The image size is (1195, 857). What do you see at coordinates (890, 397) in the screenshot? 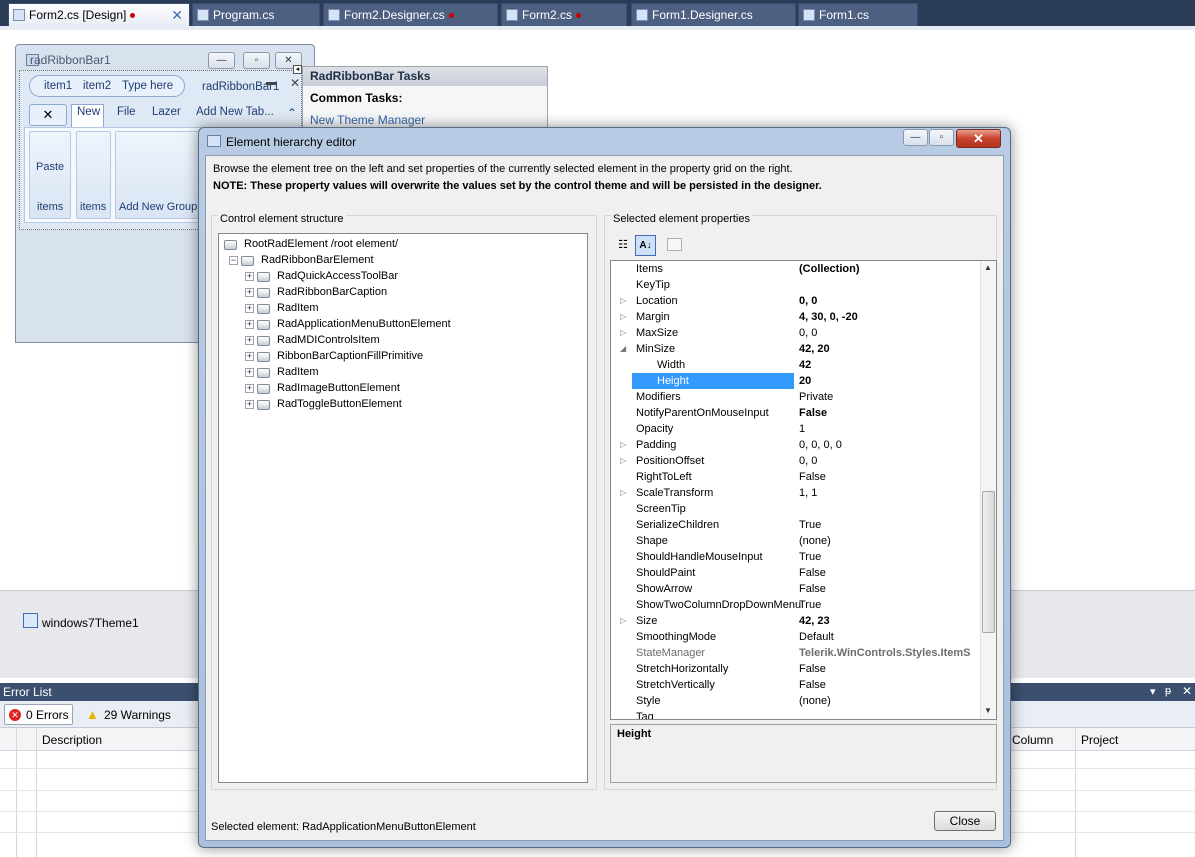
I see `property-value: Private` at bounding box center [890, 397].